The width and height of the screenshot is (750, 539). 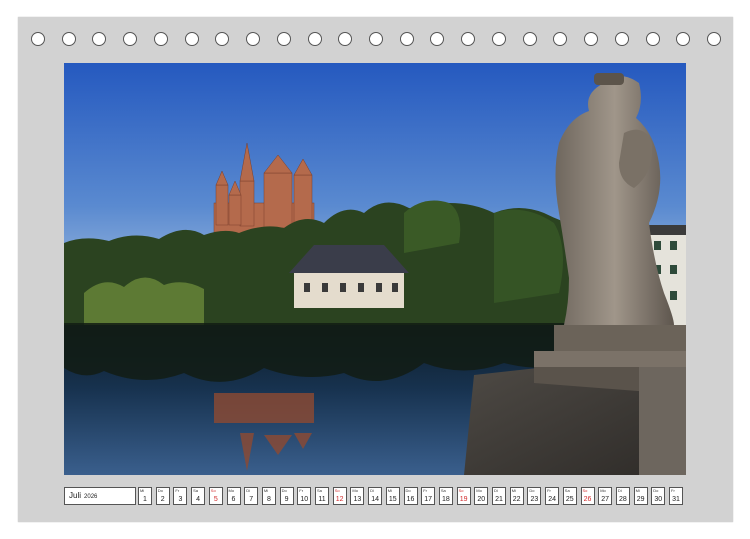 I want to click on day-number: 26, so click(x=587, y=499).